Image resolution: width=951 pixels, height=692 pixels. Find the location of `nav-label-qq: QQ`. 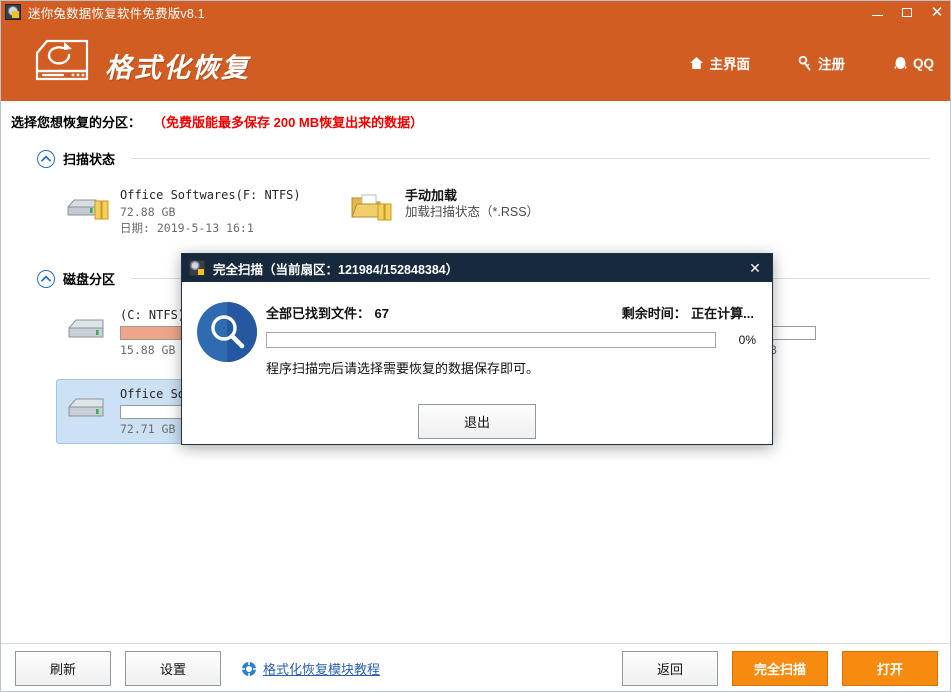

nav-label-qq: QQ is located at coordinates (923, 63).